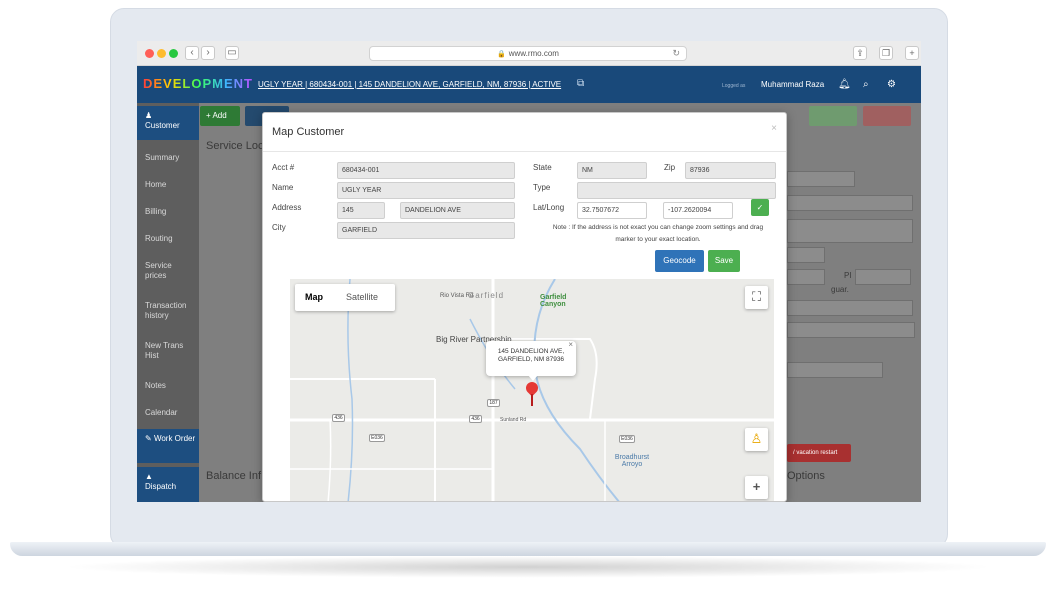 The height and width of the screenshot is (589, 1056). I want to click on truck-icon: ▲, so click(149, 476).